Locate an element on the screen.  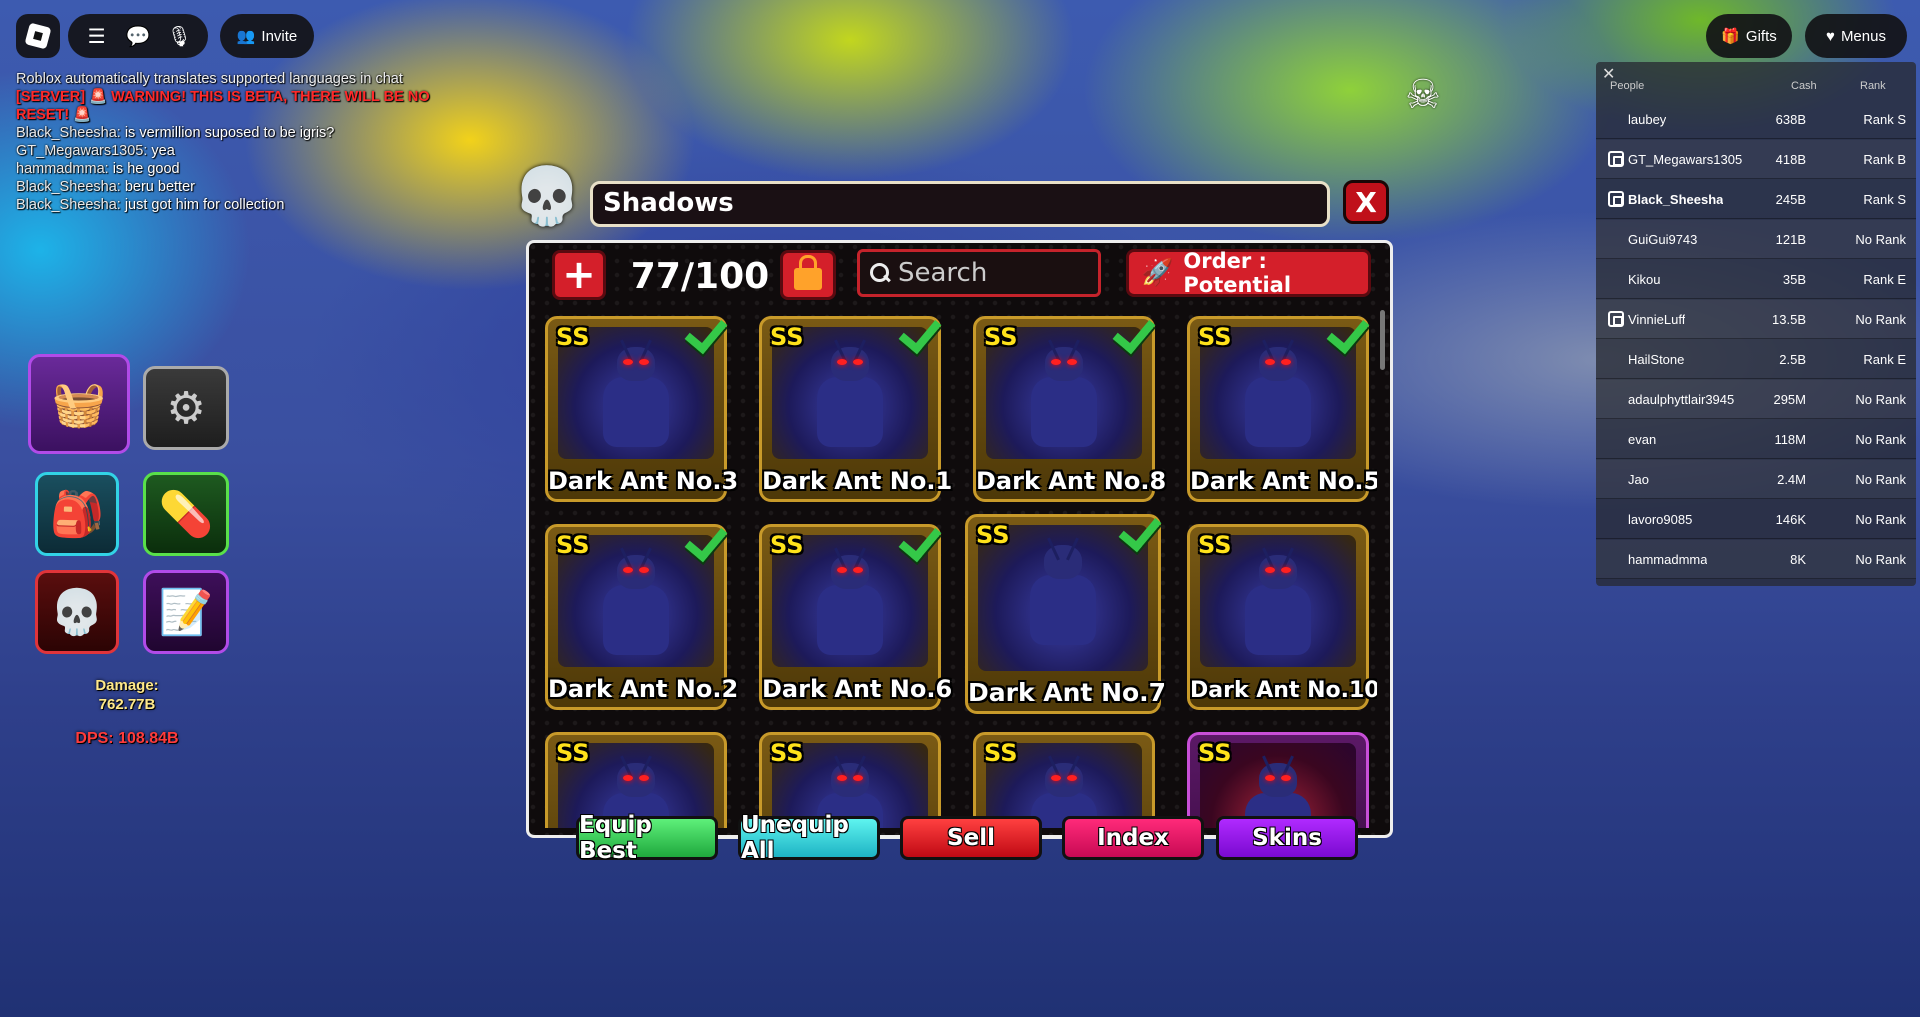
menus-button: ♥ Menus is located at coordinates (1856, 36).